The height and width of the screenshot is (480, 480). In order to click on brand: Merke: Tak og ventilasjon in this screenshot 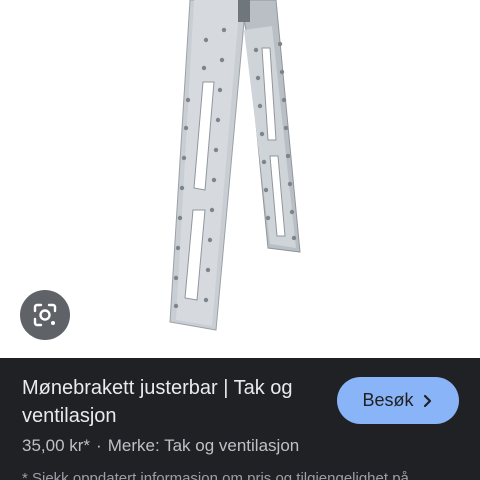, I will do `click(203, 445)`.